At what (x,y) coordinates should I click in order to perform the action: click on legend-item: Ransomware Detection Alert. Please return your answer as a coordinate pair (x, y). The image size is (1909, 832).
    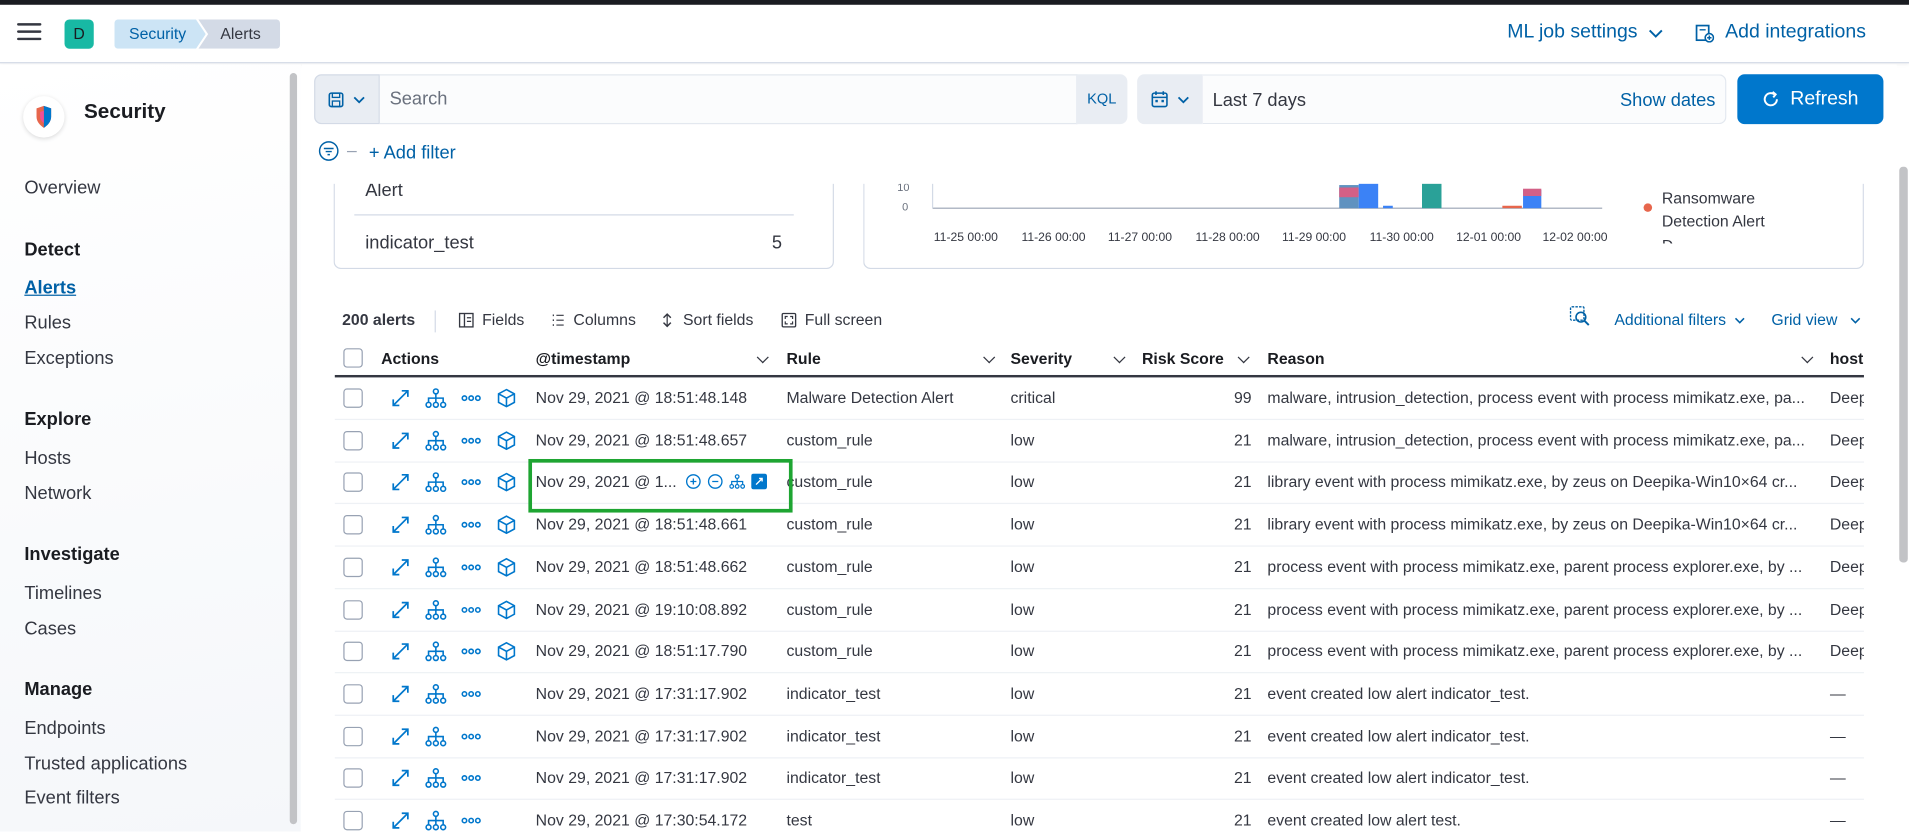
    Looking at the image, I should click on (1735, 209).